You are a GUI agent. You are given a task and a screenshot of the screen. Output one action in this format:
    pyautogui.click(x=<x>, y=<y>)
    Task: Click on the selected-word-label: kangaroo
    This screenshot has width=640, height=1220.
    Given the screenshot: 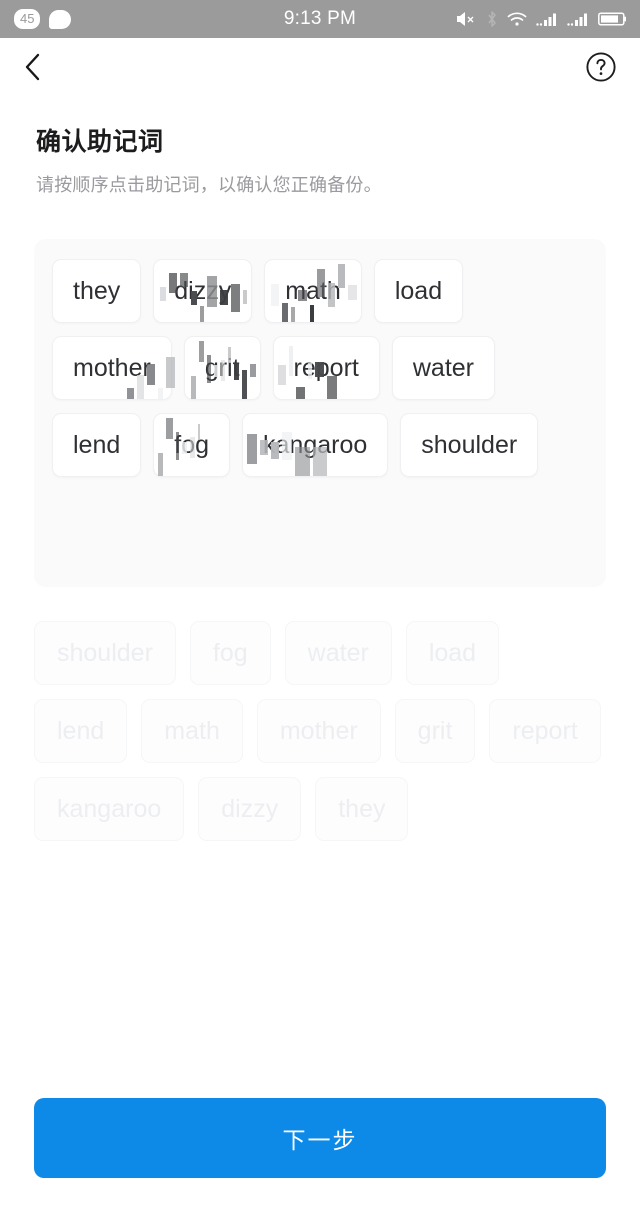 What is the action you would take?
    pyautogui.click(x=315, y=444)
    